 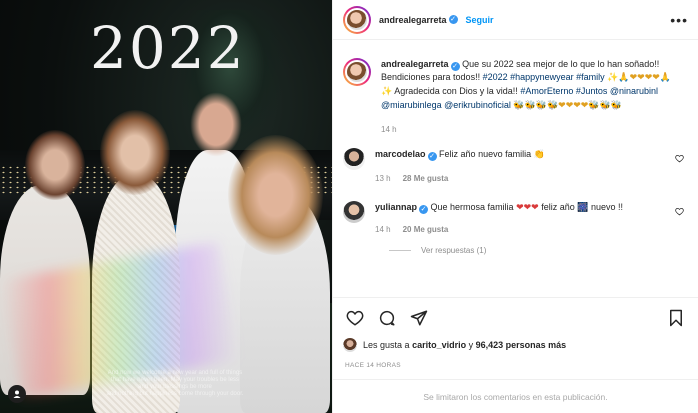 I want to click on follow-button: Seguir, so click(x=480, y=20).